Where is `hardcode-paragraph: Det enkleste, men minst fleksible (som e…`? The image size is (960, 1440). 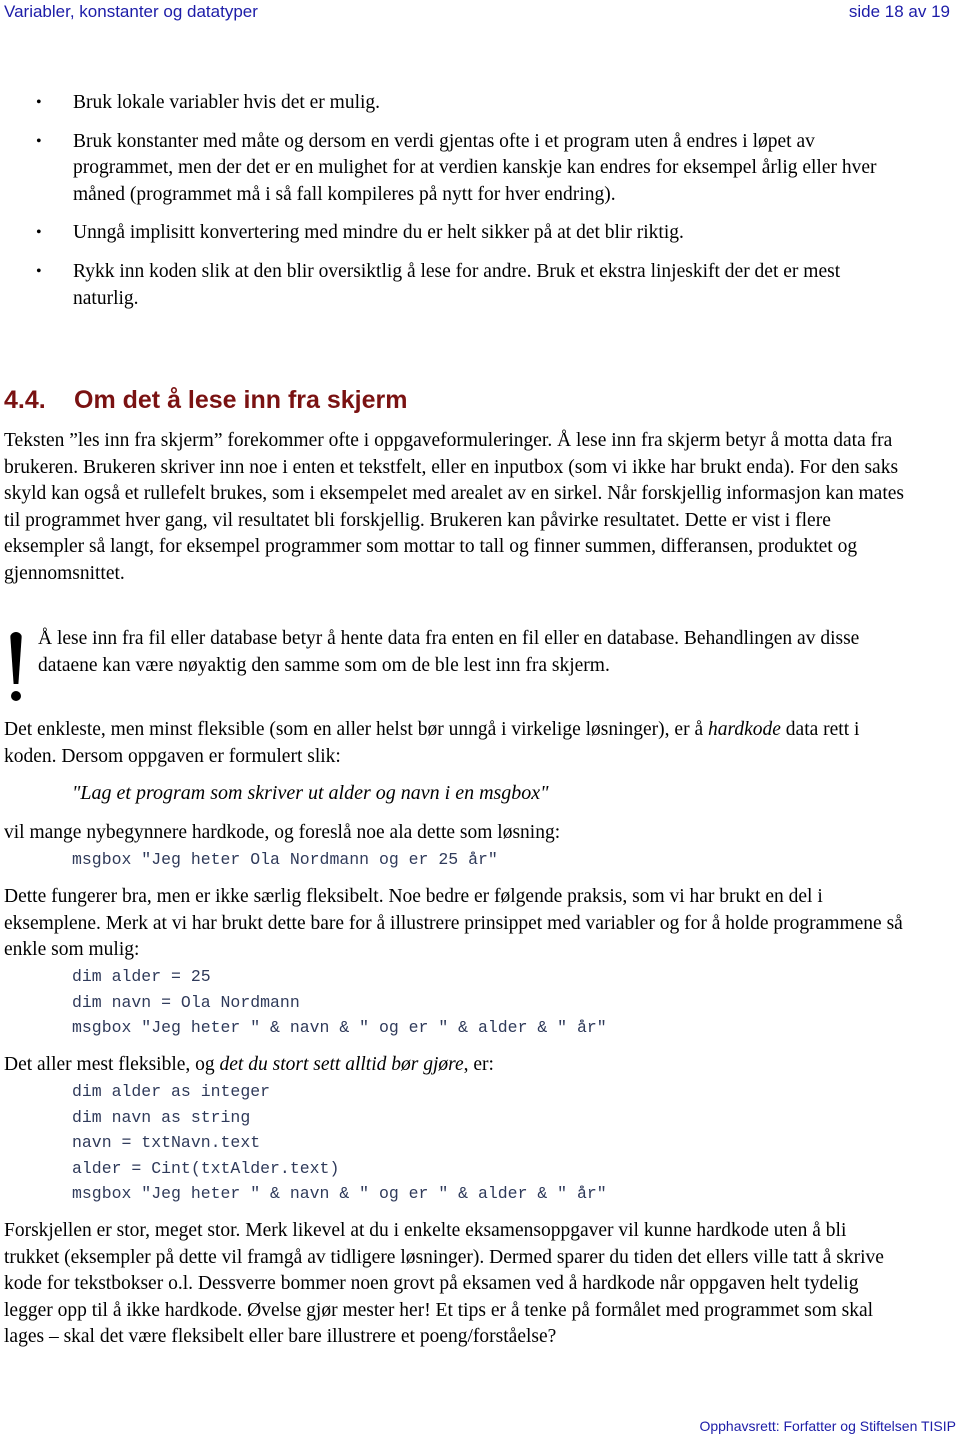 hardcode-paragraph: Det enkleste, men minst fleksible (som e… is located at coordinates (454, 743).